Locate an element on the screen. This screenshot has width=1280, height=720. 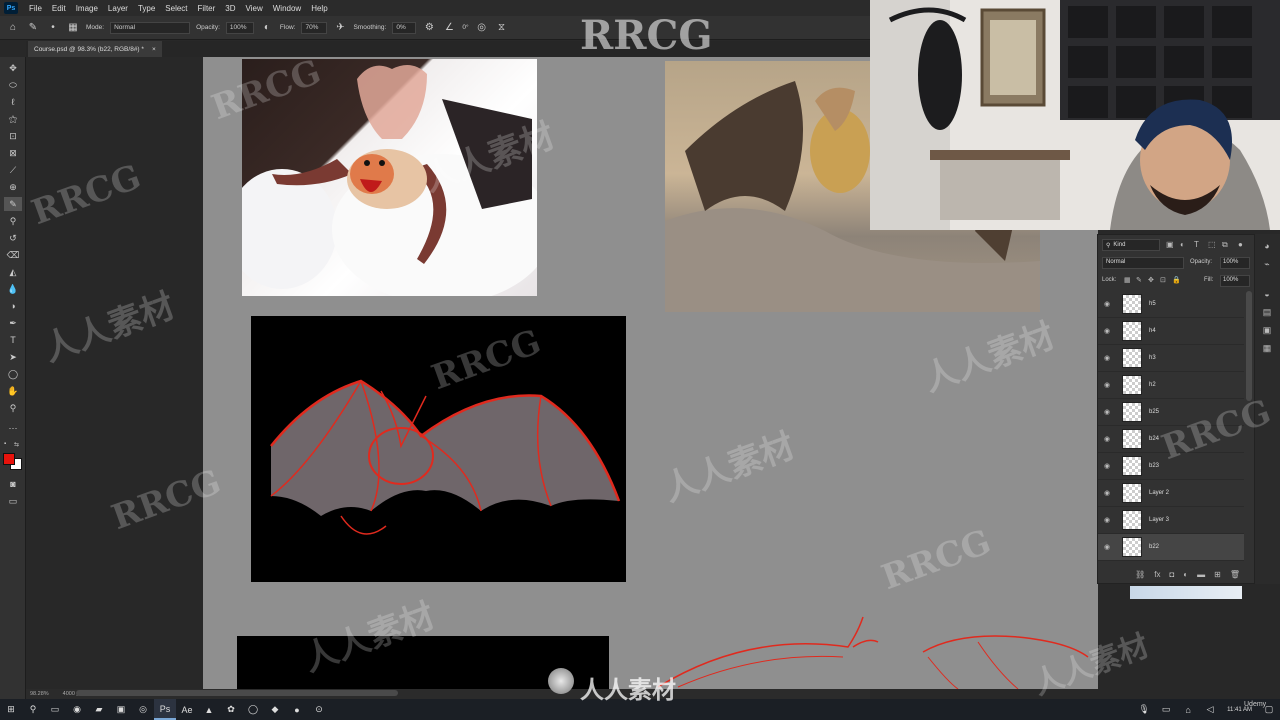
eyedropper-tool-icon: ⟋ is located at coordinates (13, 170).